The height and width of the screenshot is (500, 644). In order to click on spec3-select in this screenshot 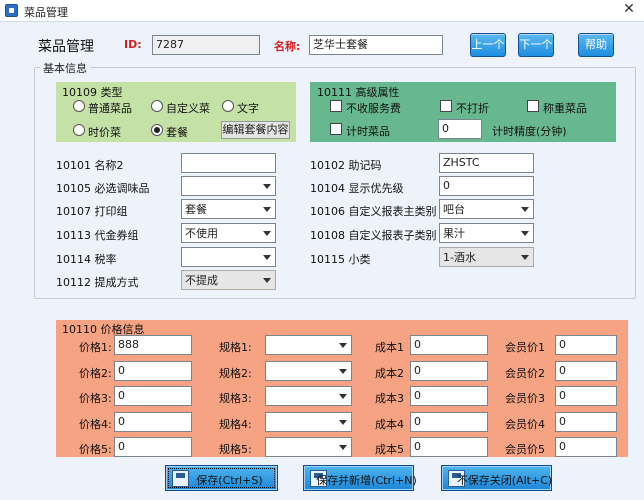, I will do `click(308, 396)`.